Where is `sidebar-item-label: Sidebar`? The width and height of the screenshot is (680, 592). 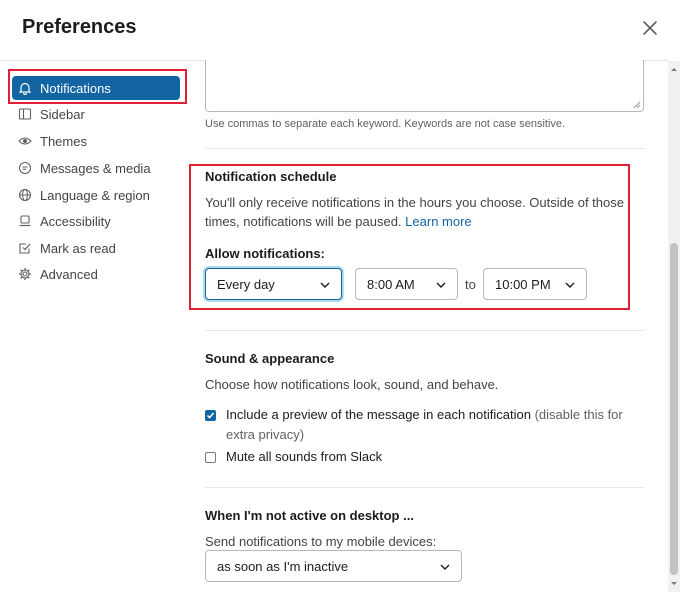
sidebar-item-label: Sidebar is located at coordinates (62, 114).